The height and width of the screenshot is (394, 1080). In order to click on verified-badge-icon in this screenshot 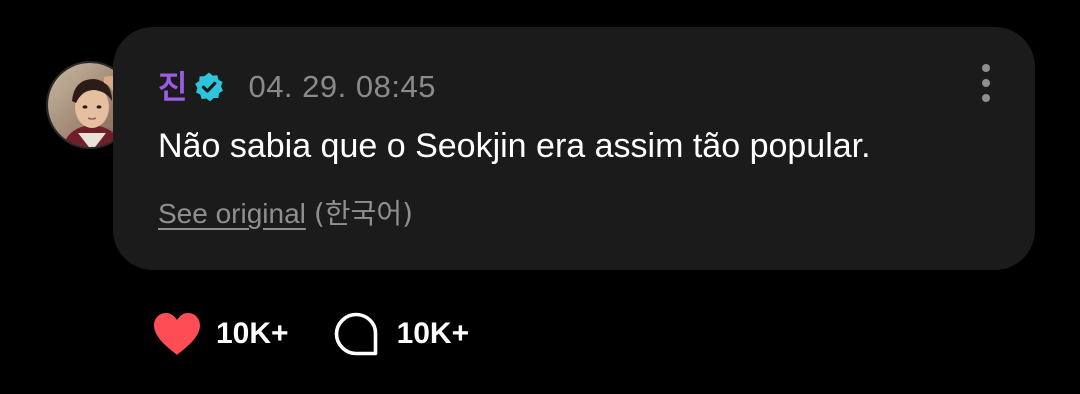, I will do `click(209, 87)`.